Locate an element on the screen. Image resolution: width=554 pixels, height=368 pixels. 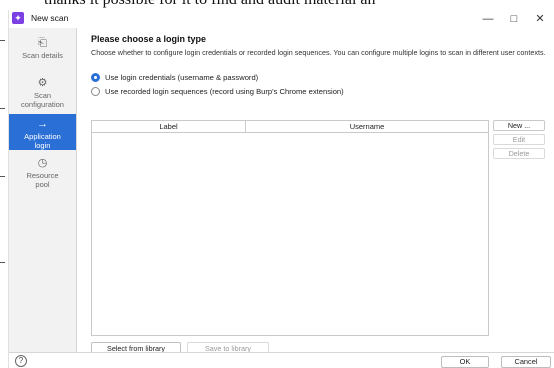
help-icon: ? is located at coordinates (21, 361).